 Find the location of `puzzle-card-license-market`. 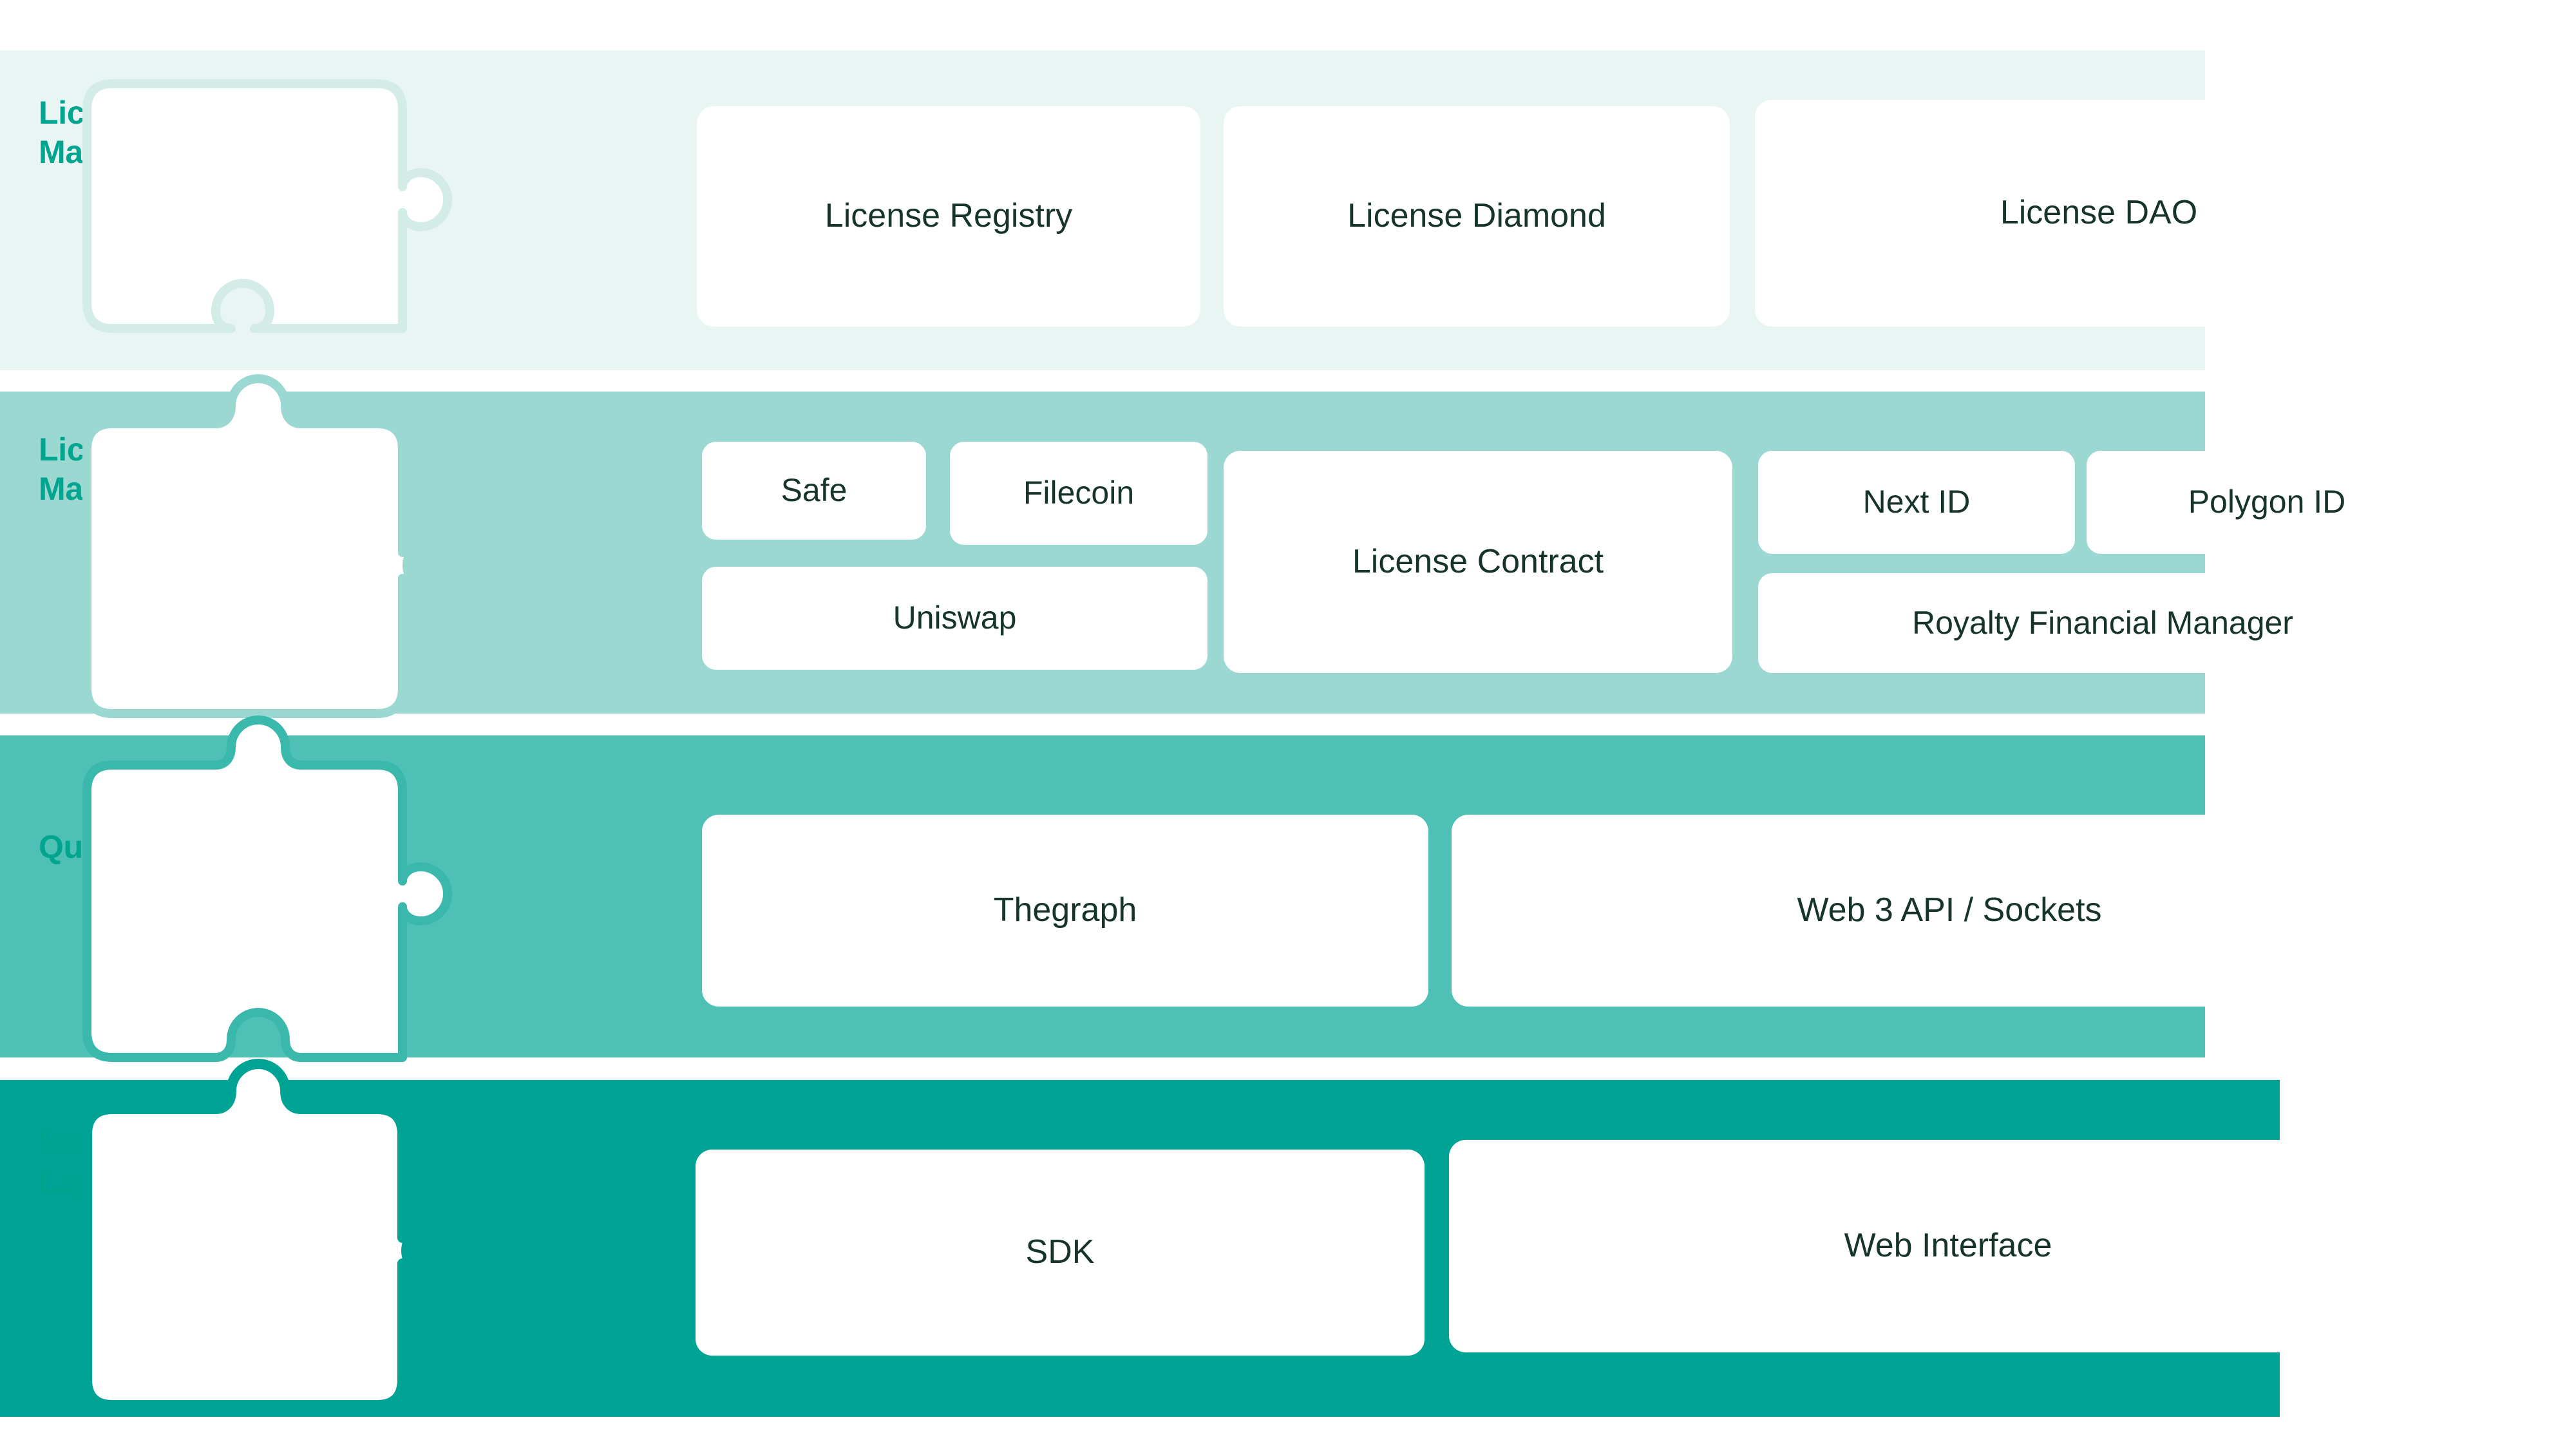

puzzle-card-license-market is located at coordinates (265, 547).